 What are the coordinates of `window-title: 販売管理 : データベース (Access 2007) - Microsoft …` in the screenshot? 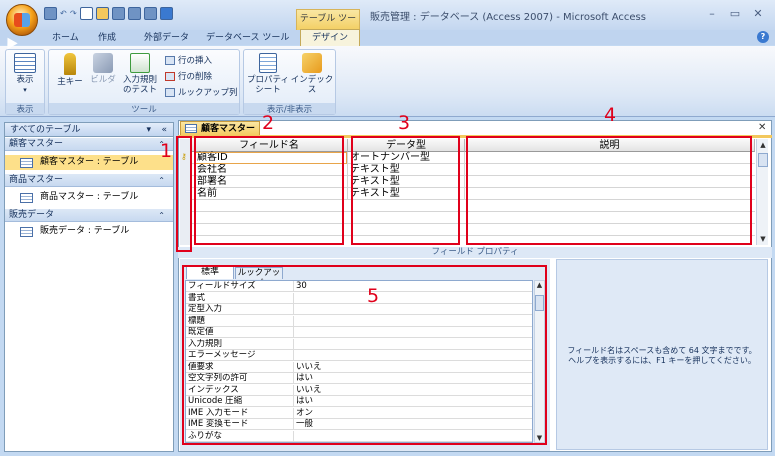 It's located at (508, 17).